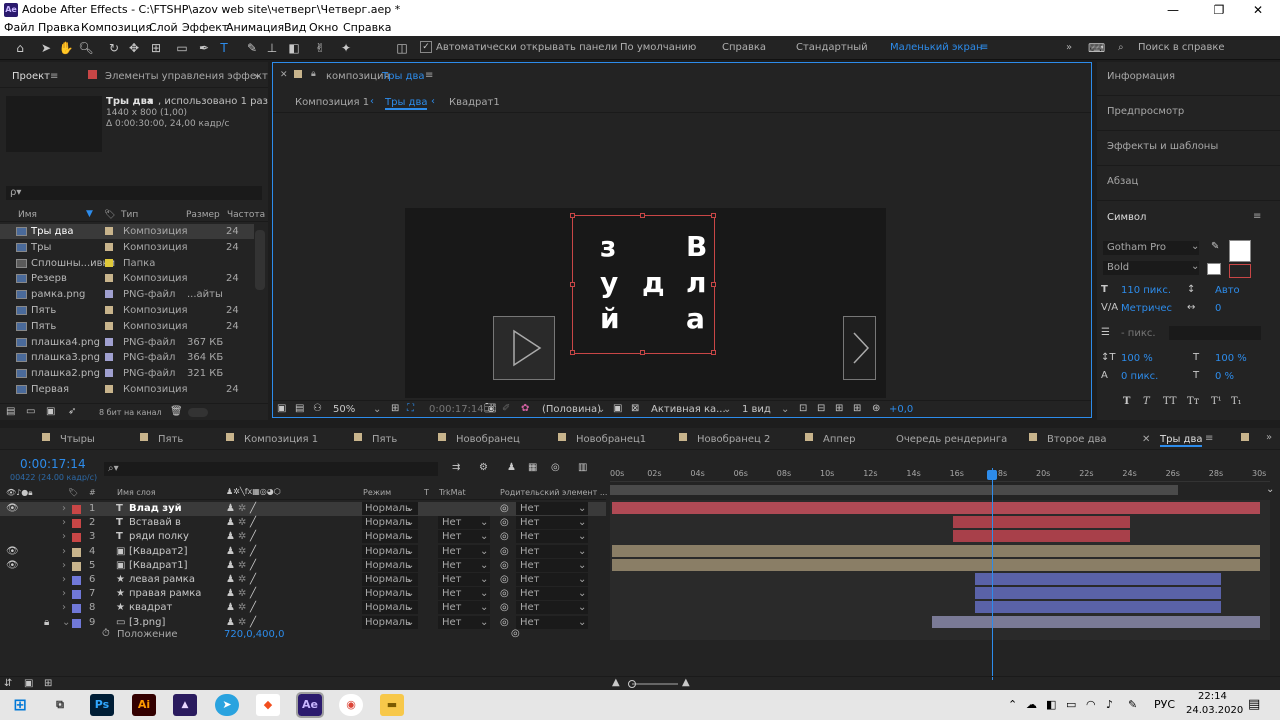  I want to click on project-item: Сплошны...ивки Папка, so click(127, 263).